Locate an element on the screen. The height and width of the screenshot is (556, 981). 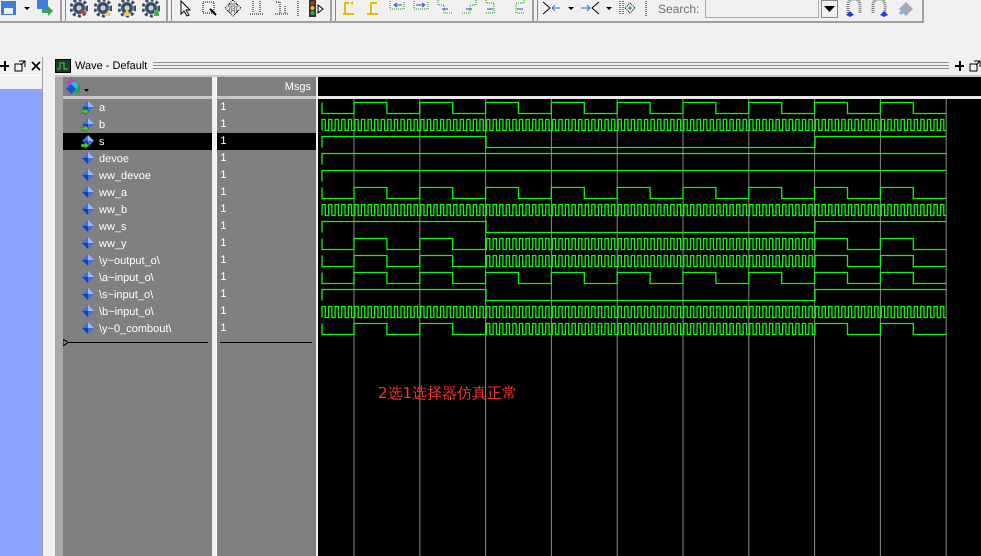
signal-row: \y~output_o\ is located at coordinates (137, 260).